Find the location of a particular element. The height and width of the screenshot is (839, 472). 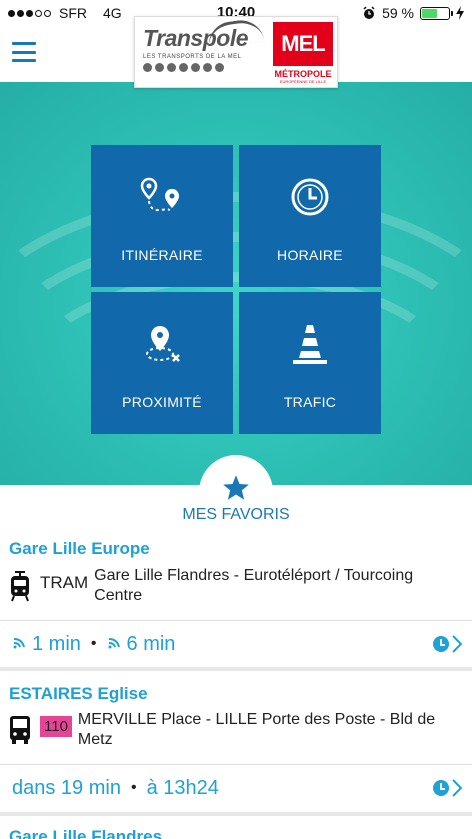

mel-logo: MEL MÉTROPOLE EUROPÉENNE DE LILLE is located at coordinates (303, 52).